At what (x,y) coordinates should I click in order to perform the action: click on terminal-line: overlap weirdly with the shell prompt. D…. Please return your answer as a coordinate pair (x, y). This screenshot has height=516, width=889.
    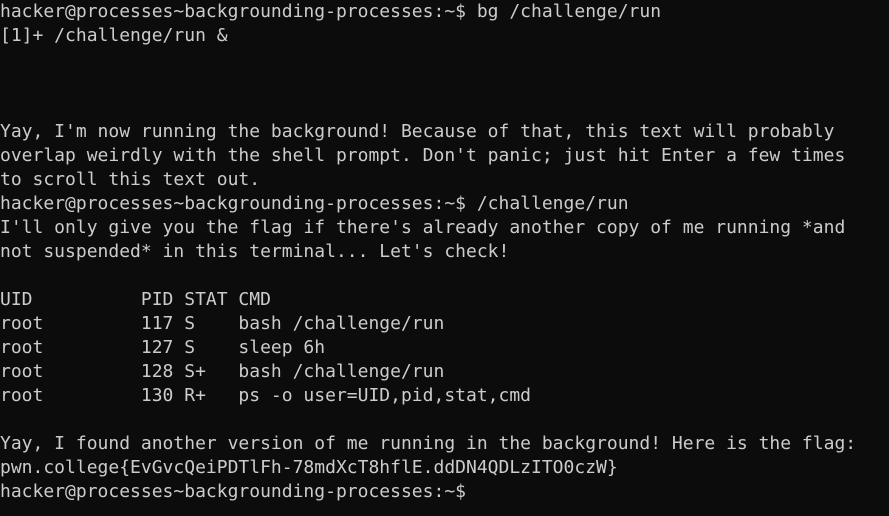
    Looking at the image, I should click on (423, 155).